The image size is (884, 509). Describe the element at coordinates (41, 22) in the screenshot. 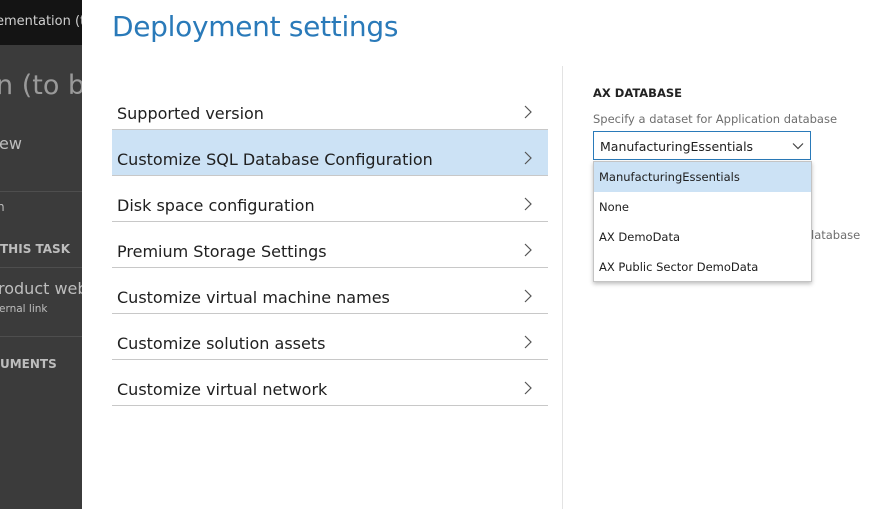

I see `background-header: ementation (to` at that location.